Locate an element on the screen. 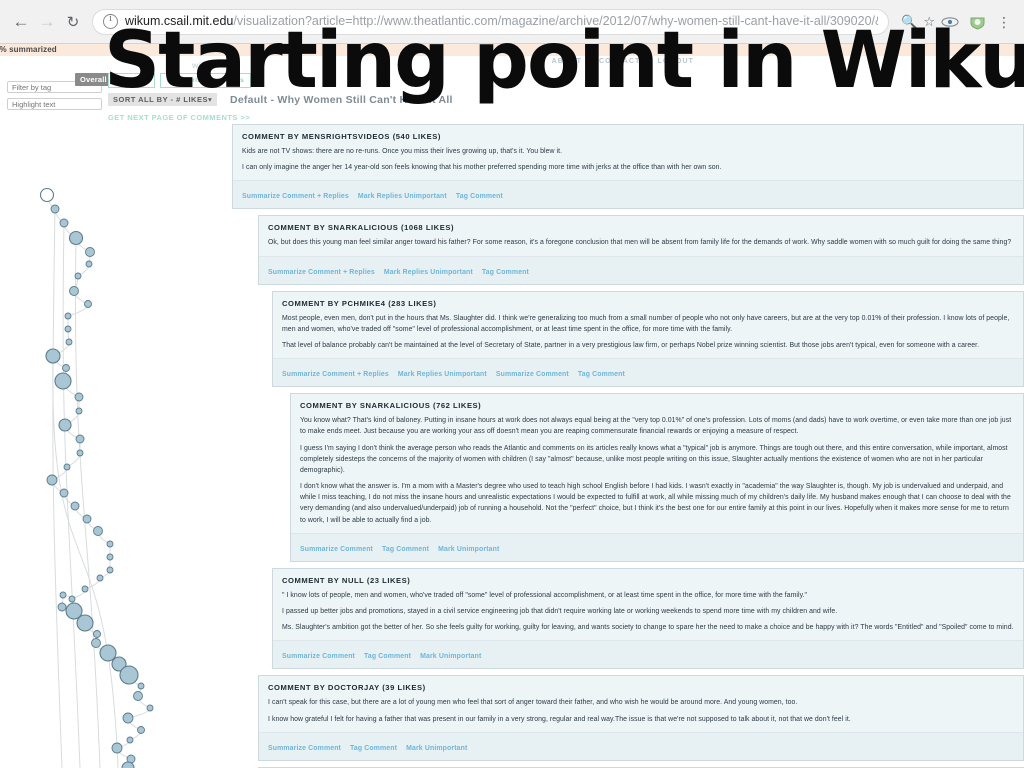 The height and width of the screenshot is (768, 1024). reload-icon: ↻ is located at coordinates (73, 22).